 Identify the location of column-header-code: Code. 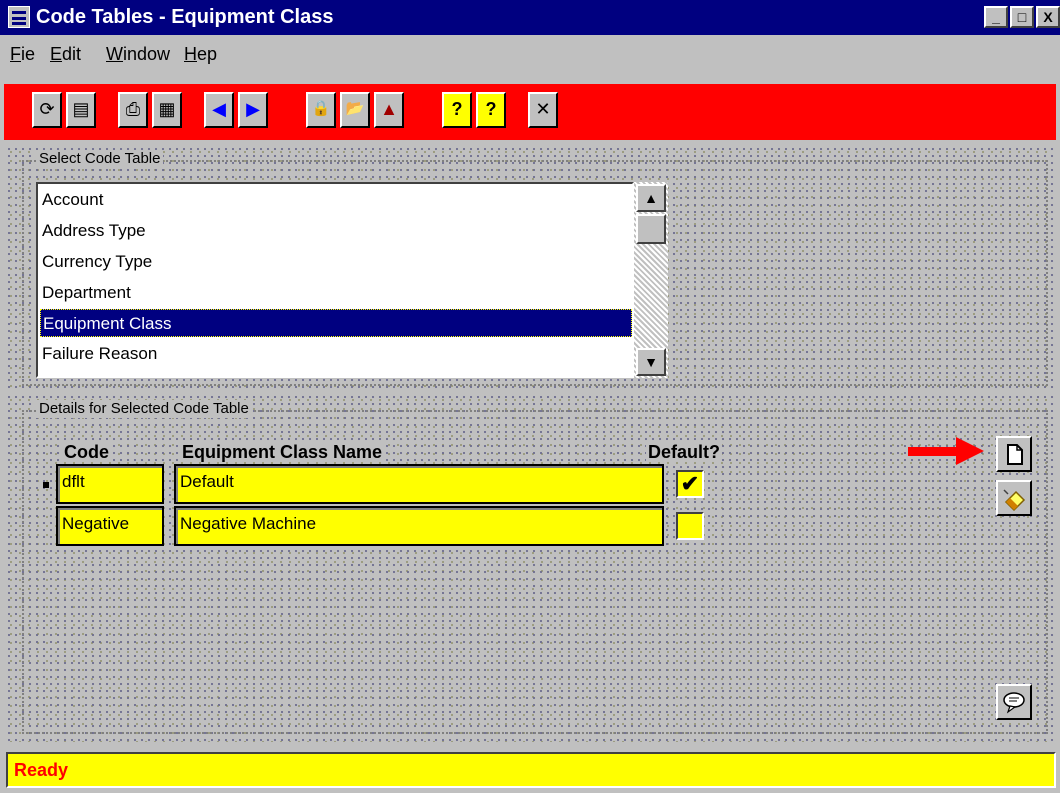
(86, 452).